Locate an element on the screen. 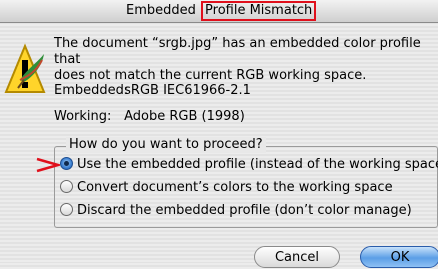  working-value: Adobe RGB (1998) is located at coordinates (184, 116).